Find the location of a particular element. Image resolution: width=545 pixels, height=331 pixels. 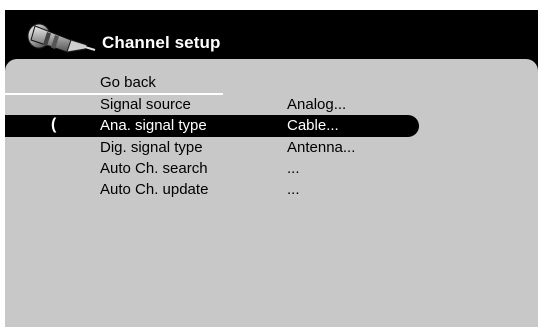

menu-item-label: Dig. signal type is located at coordinates (151, 147).